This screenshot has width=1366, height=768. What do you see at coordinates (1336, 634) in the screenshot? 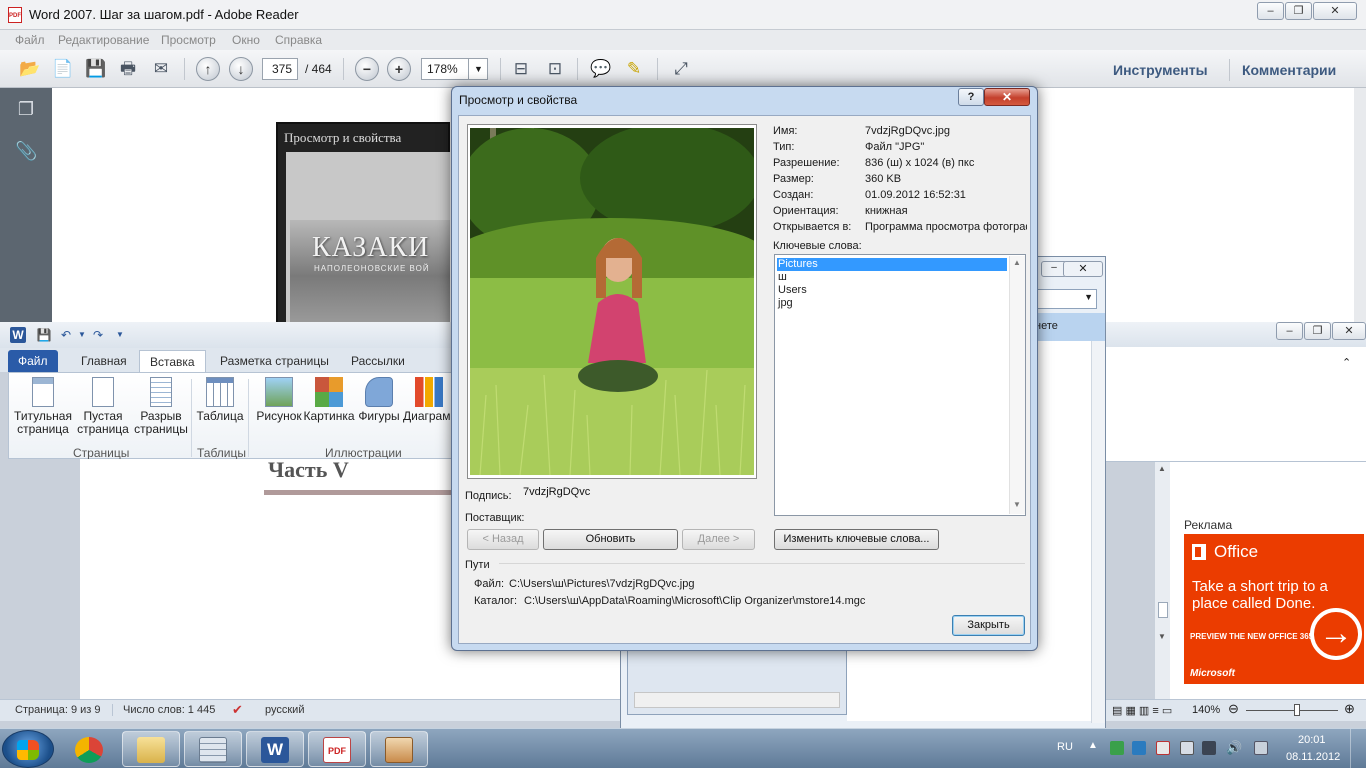
I see `arrow-right-icon: →` at bounding box center [1336, 634].